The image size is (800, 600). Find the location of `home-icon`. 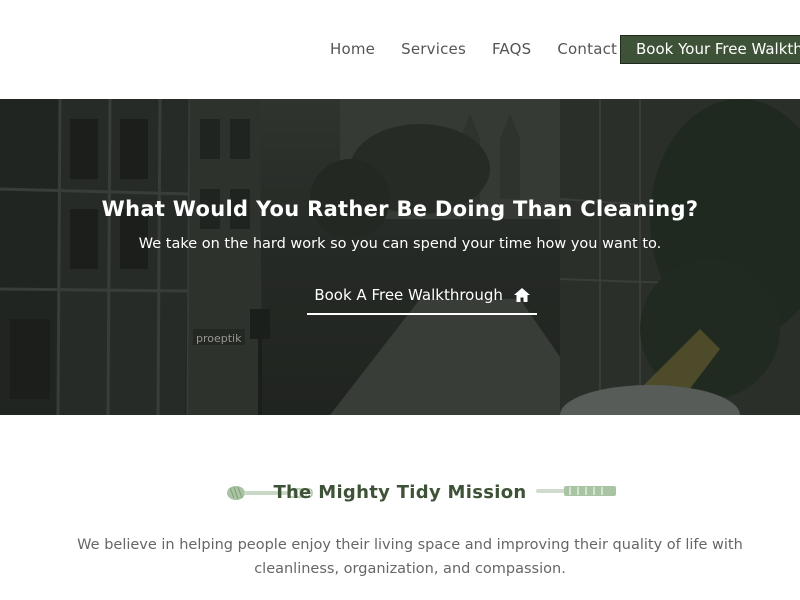

home-icon is located at coordinates (521, 297).